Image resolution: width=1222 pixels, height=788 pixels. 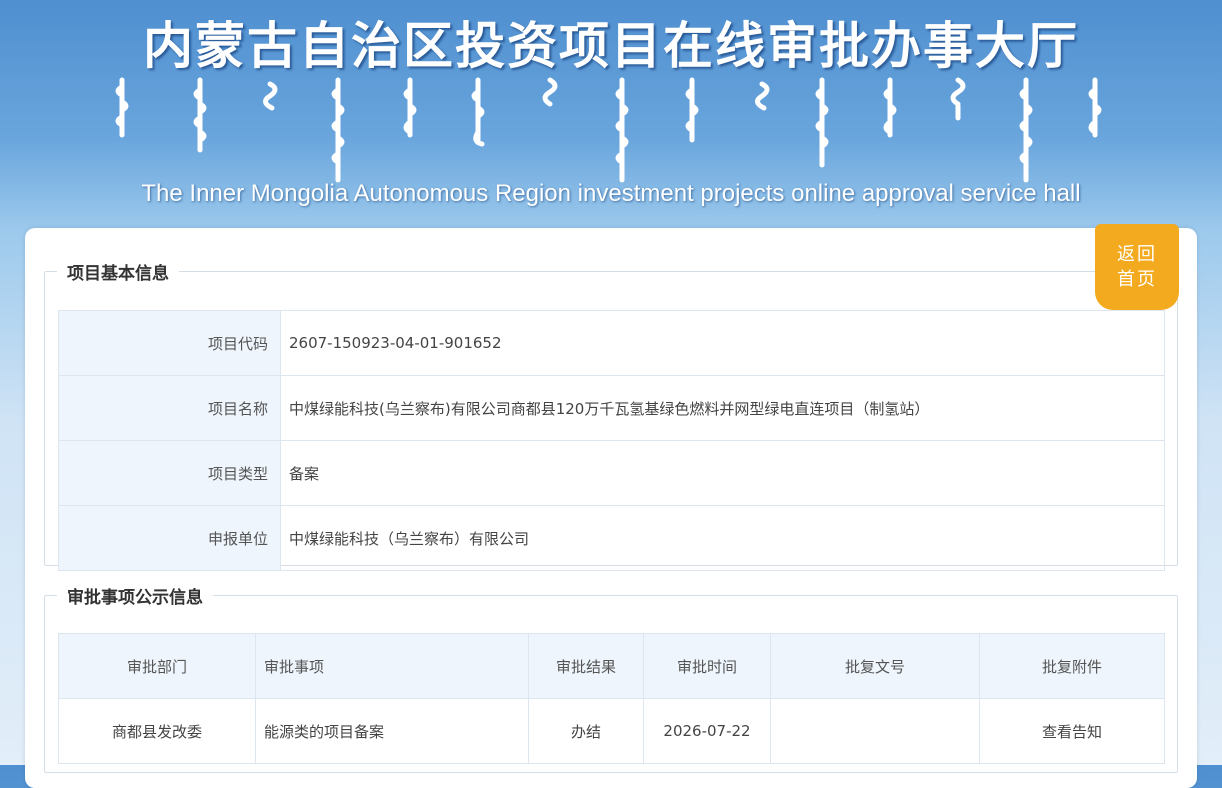 I want to click on col-header-result: 审批结果, so click(x=586, y=666).